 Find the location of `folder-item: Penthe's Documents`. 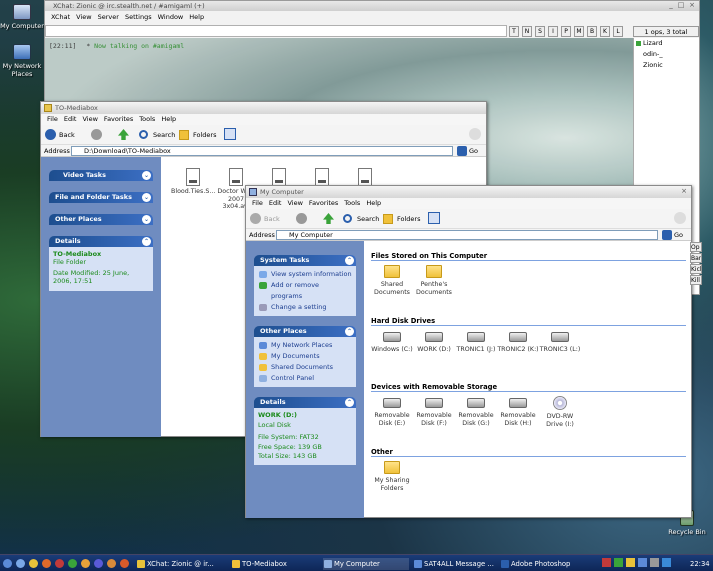

folder-item: Penthe's Documents is located at coordinates (434, 280).